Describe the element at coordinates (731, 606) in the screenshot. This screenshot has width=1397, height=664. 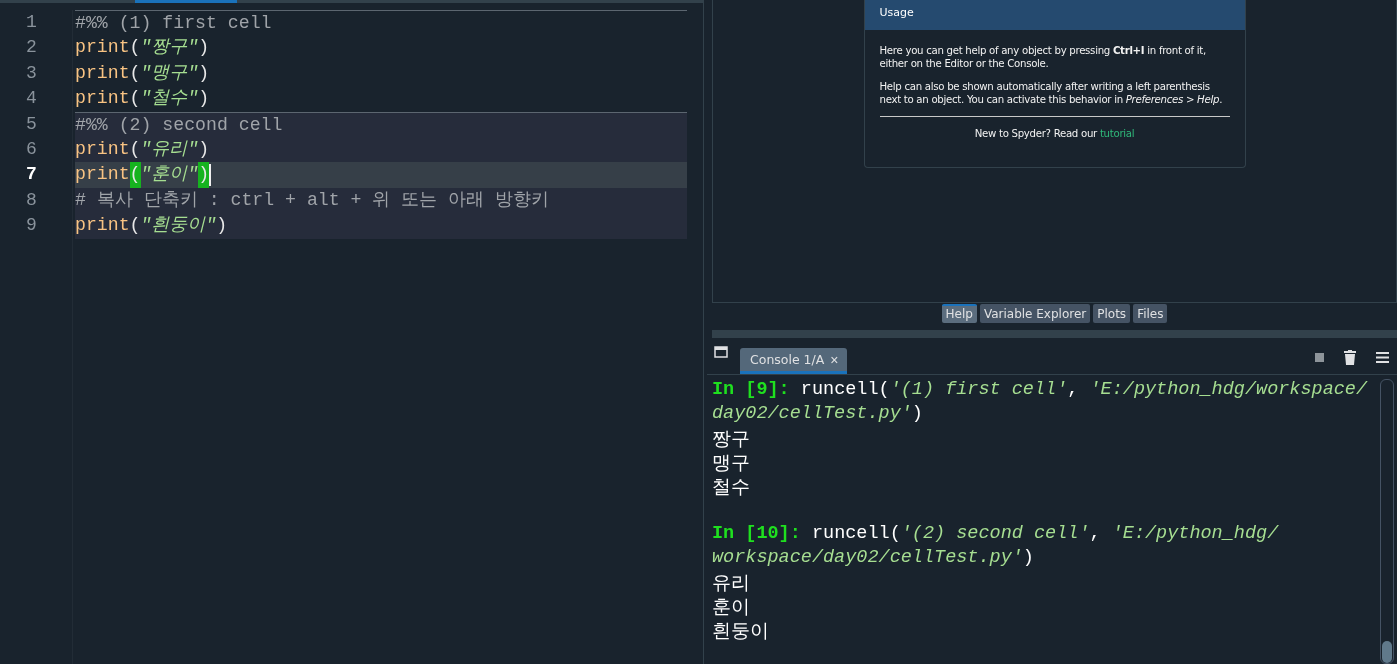
I see `console-output: 훈이` at that location.